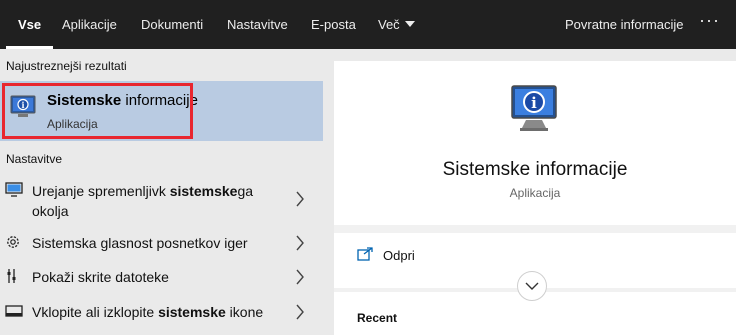 Image resolution: width=736 pixels, height=335 pixels. What do you see at coordinates (709, 24) in the screenshot?
I see `ellipsis-icon: ···` at bounding box center [709, 24].